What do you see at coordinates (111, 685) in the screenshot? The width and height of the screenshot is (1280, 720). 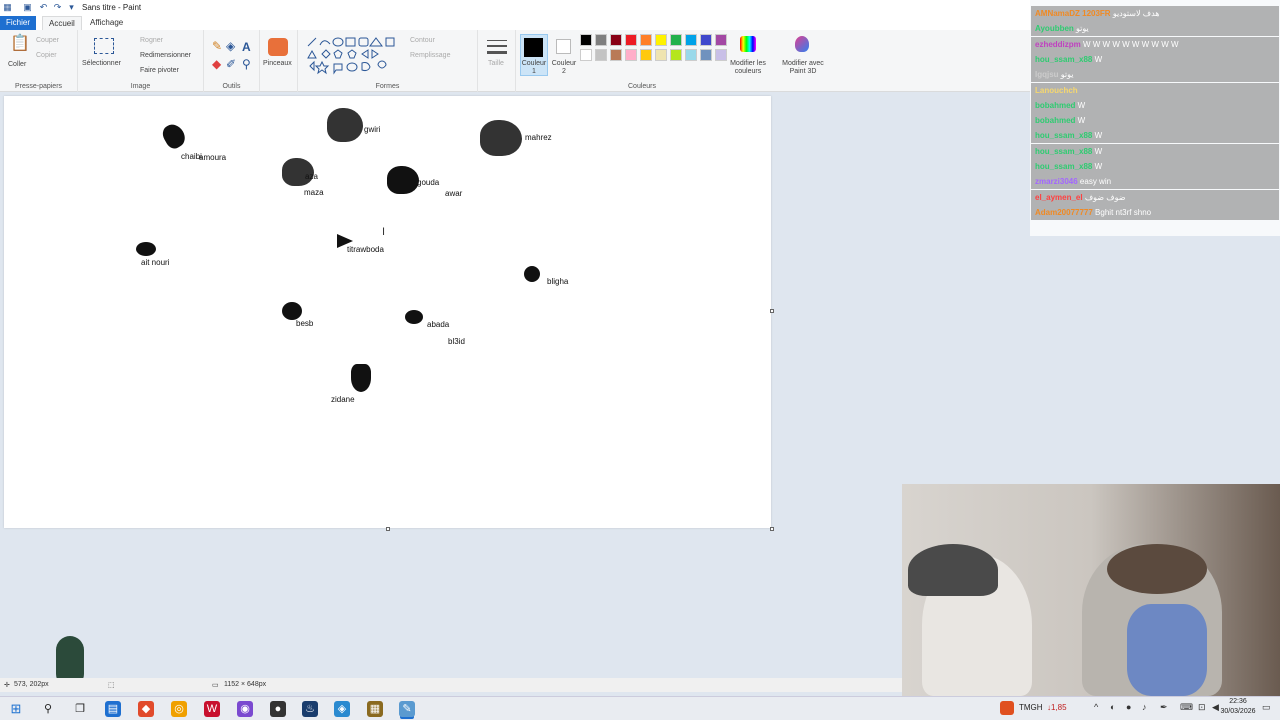 I see `selection-size-icon: ⬚` at bounding box center [111, 685].